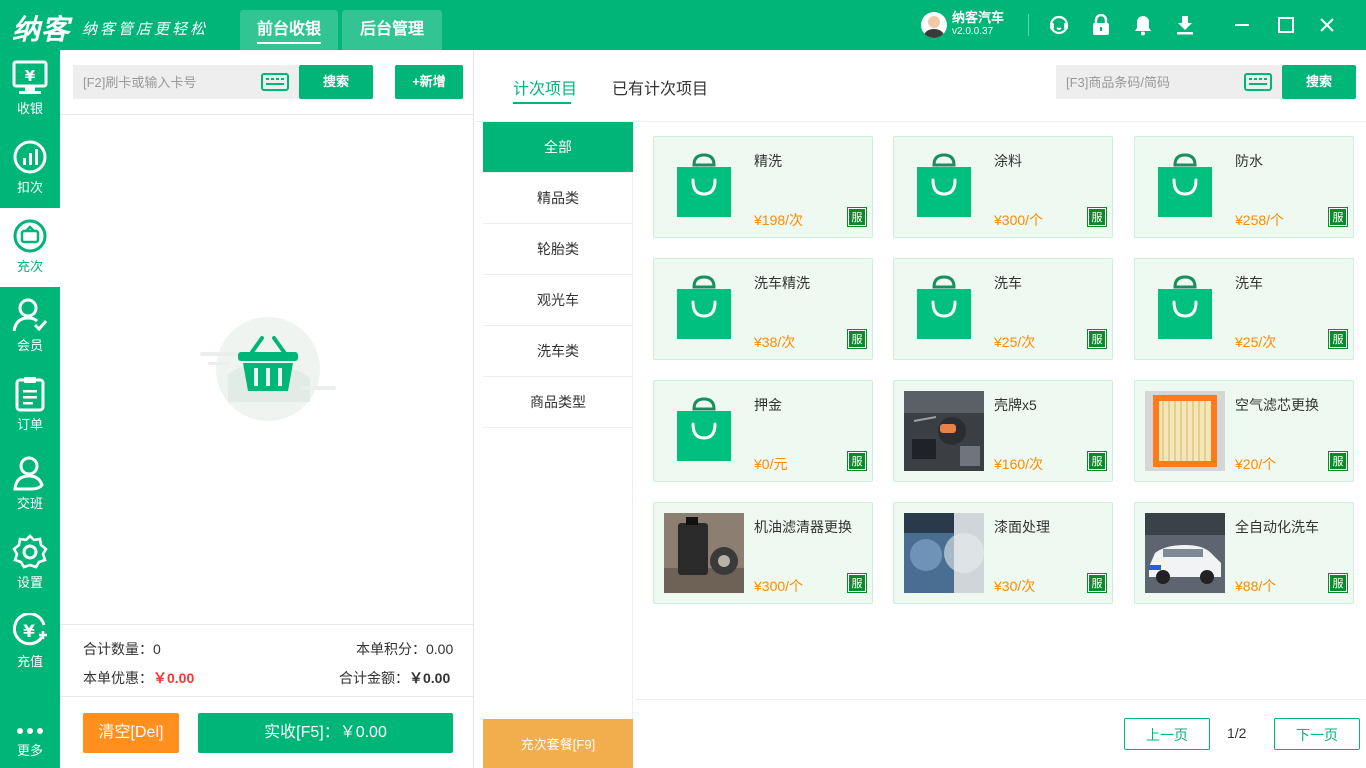 The height and width of the screenshot is (768, 1366). What do you see at coordinates (771, 464) in the screenshot?
I see `product-price: ¥0/元` at bounding box center [771, 464].